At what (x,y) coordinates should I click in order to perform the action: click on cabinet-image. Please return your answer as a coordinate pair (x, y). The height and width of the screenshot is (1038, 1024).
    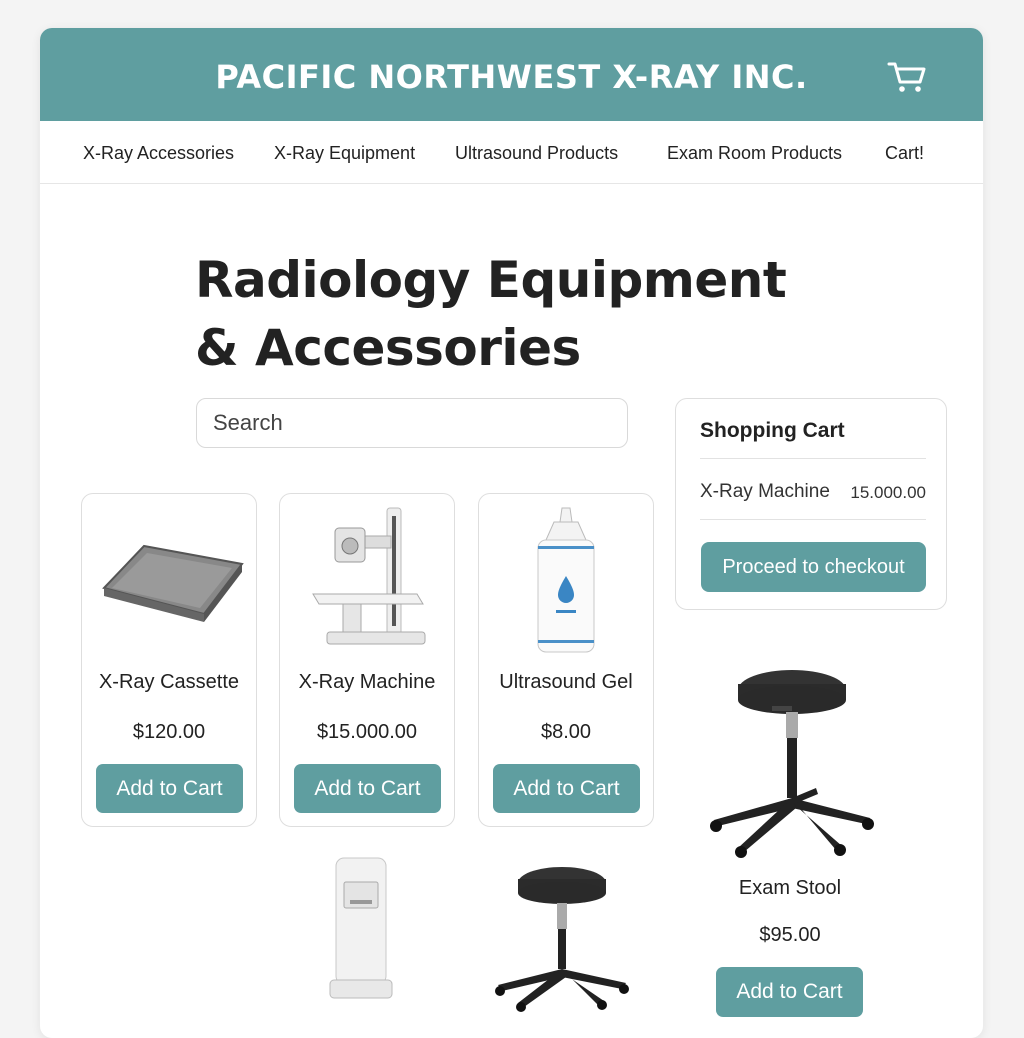
    Looking at the image, I should click on (361, 928).